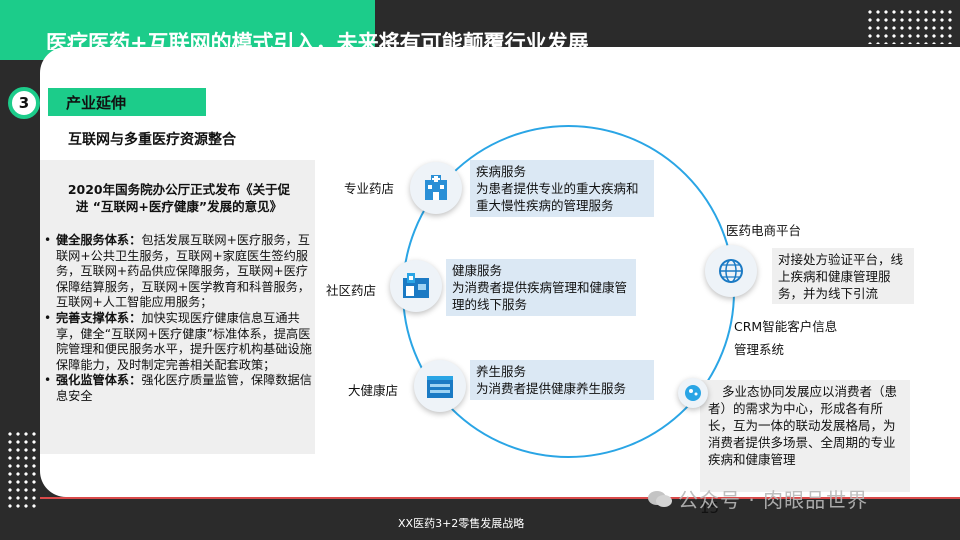 This screenshot has height=540, width=960. I want to click on building-icon, so click(440, 386).